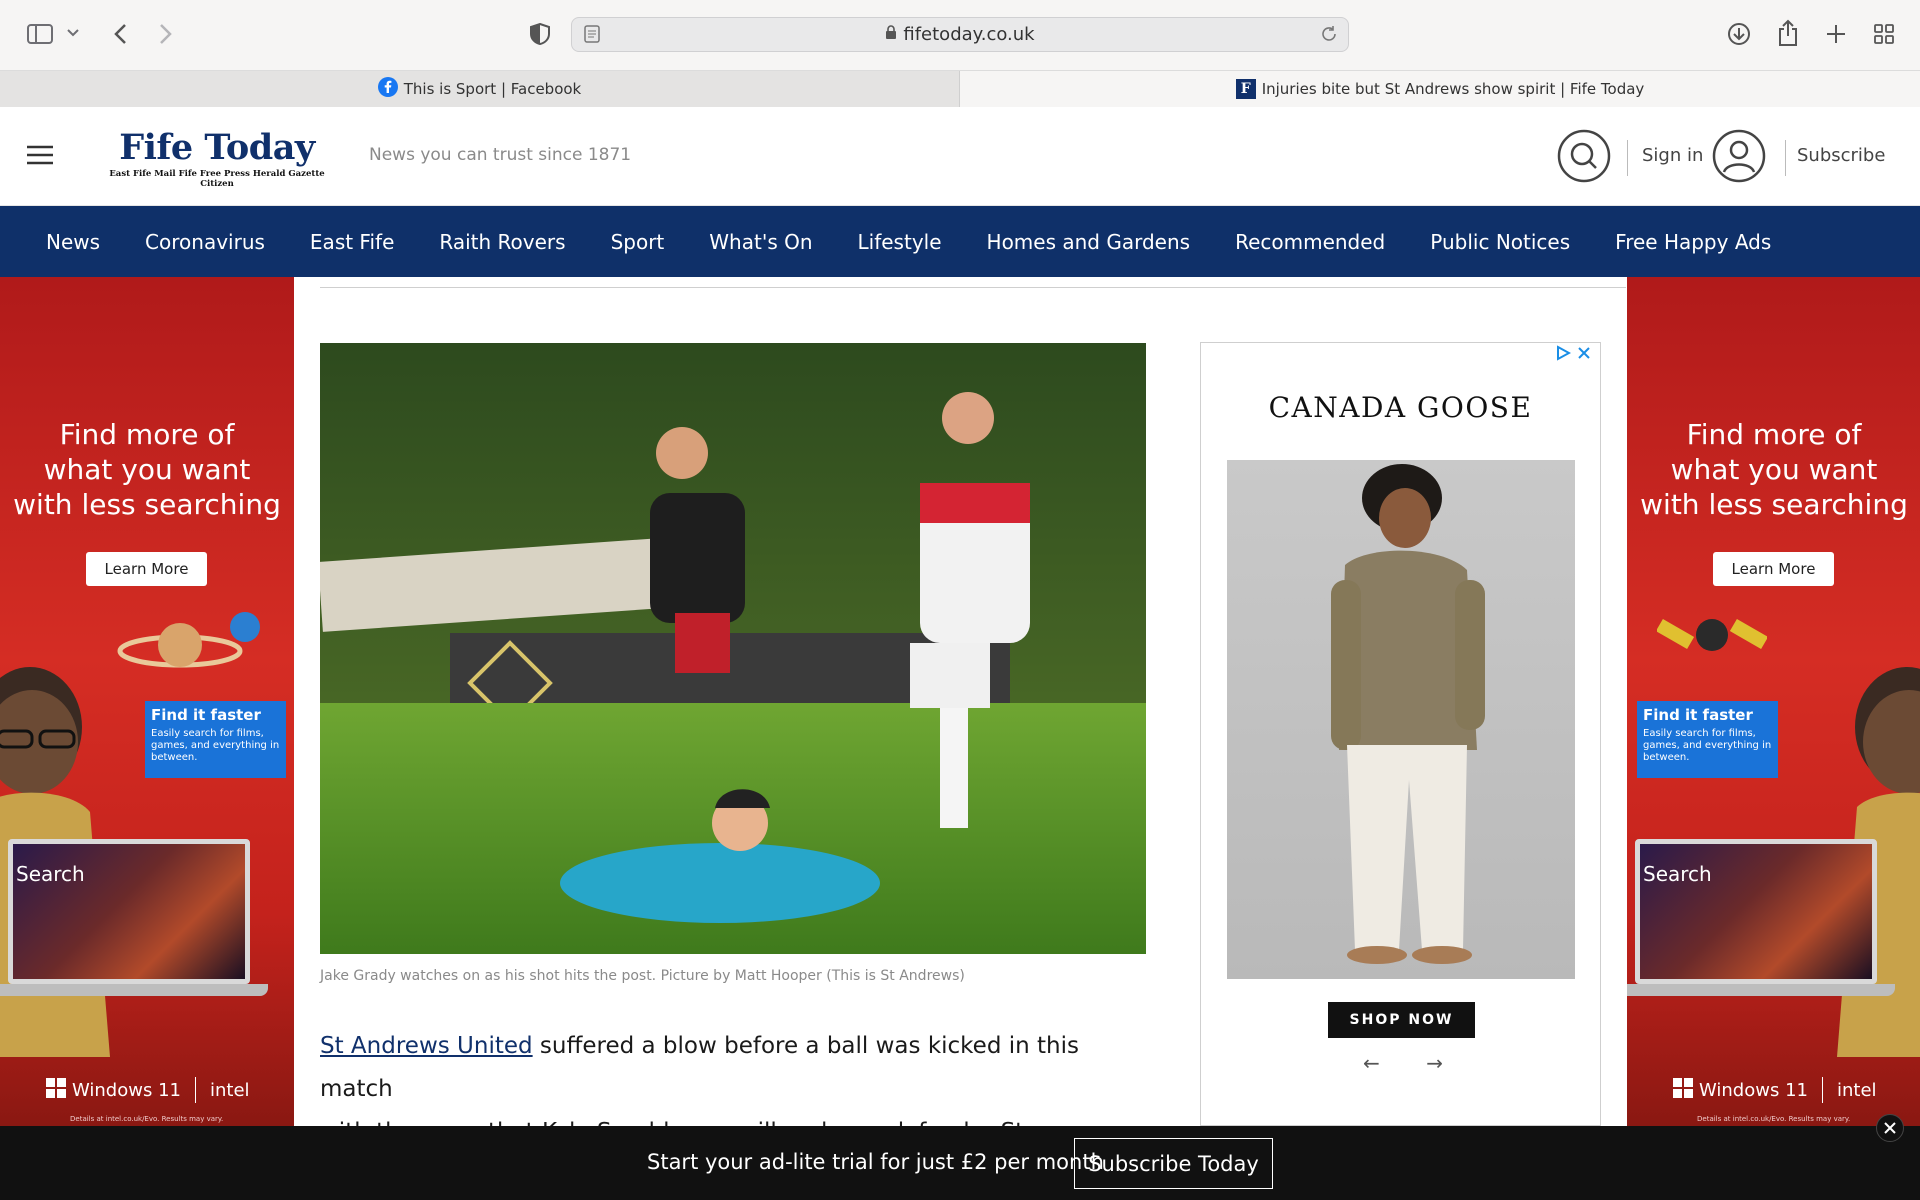  I want to click on new-tab-icon, so click(1836, 34).